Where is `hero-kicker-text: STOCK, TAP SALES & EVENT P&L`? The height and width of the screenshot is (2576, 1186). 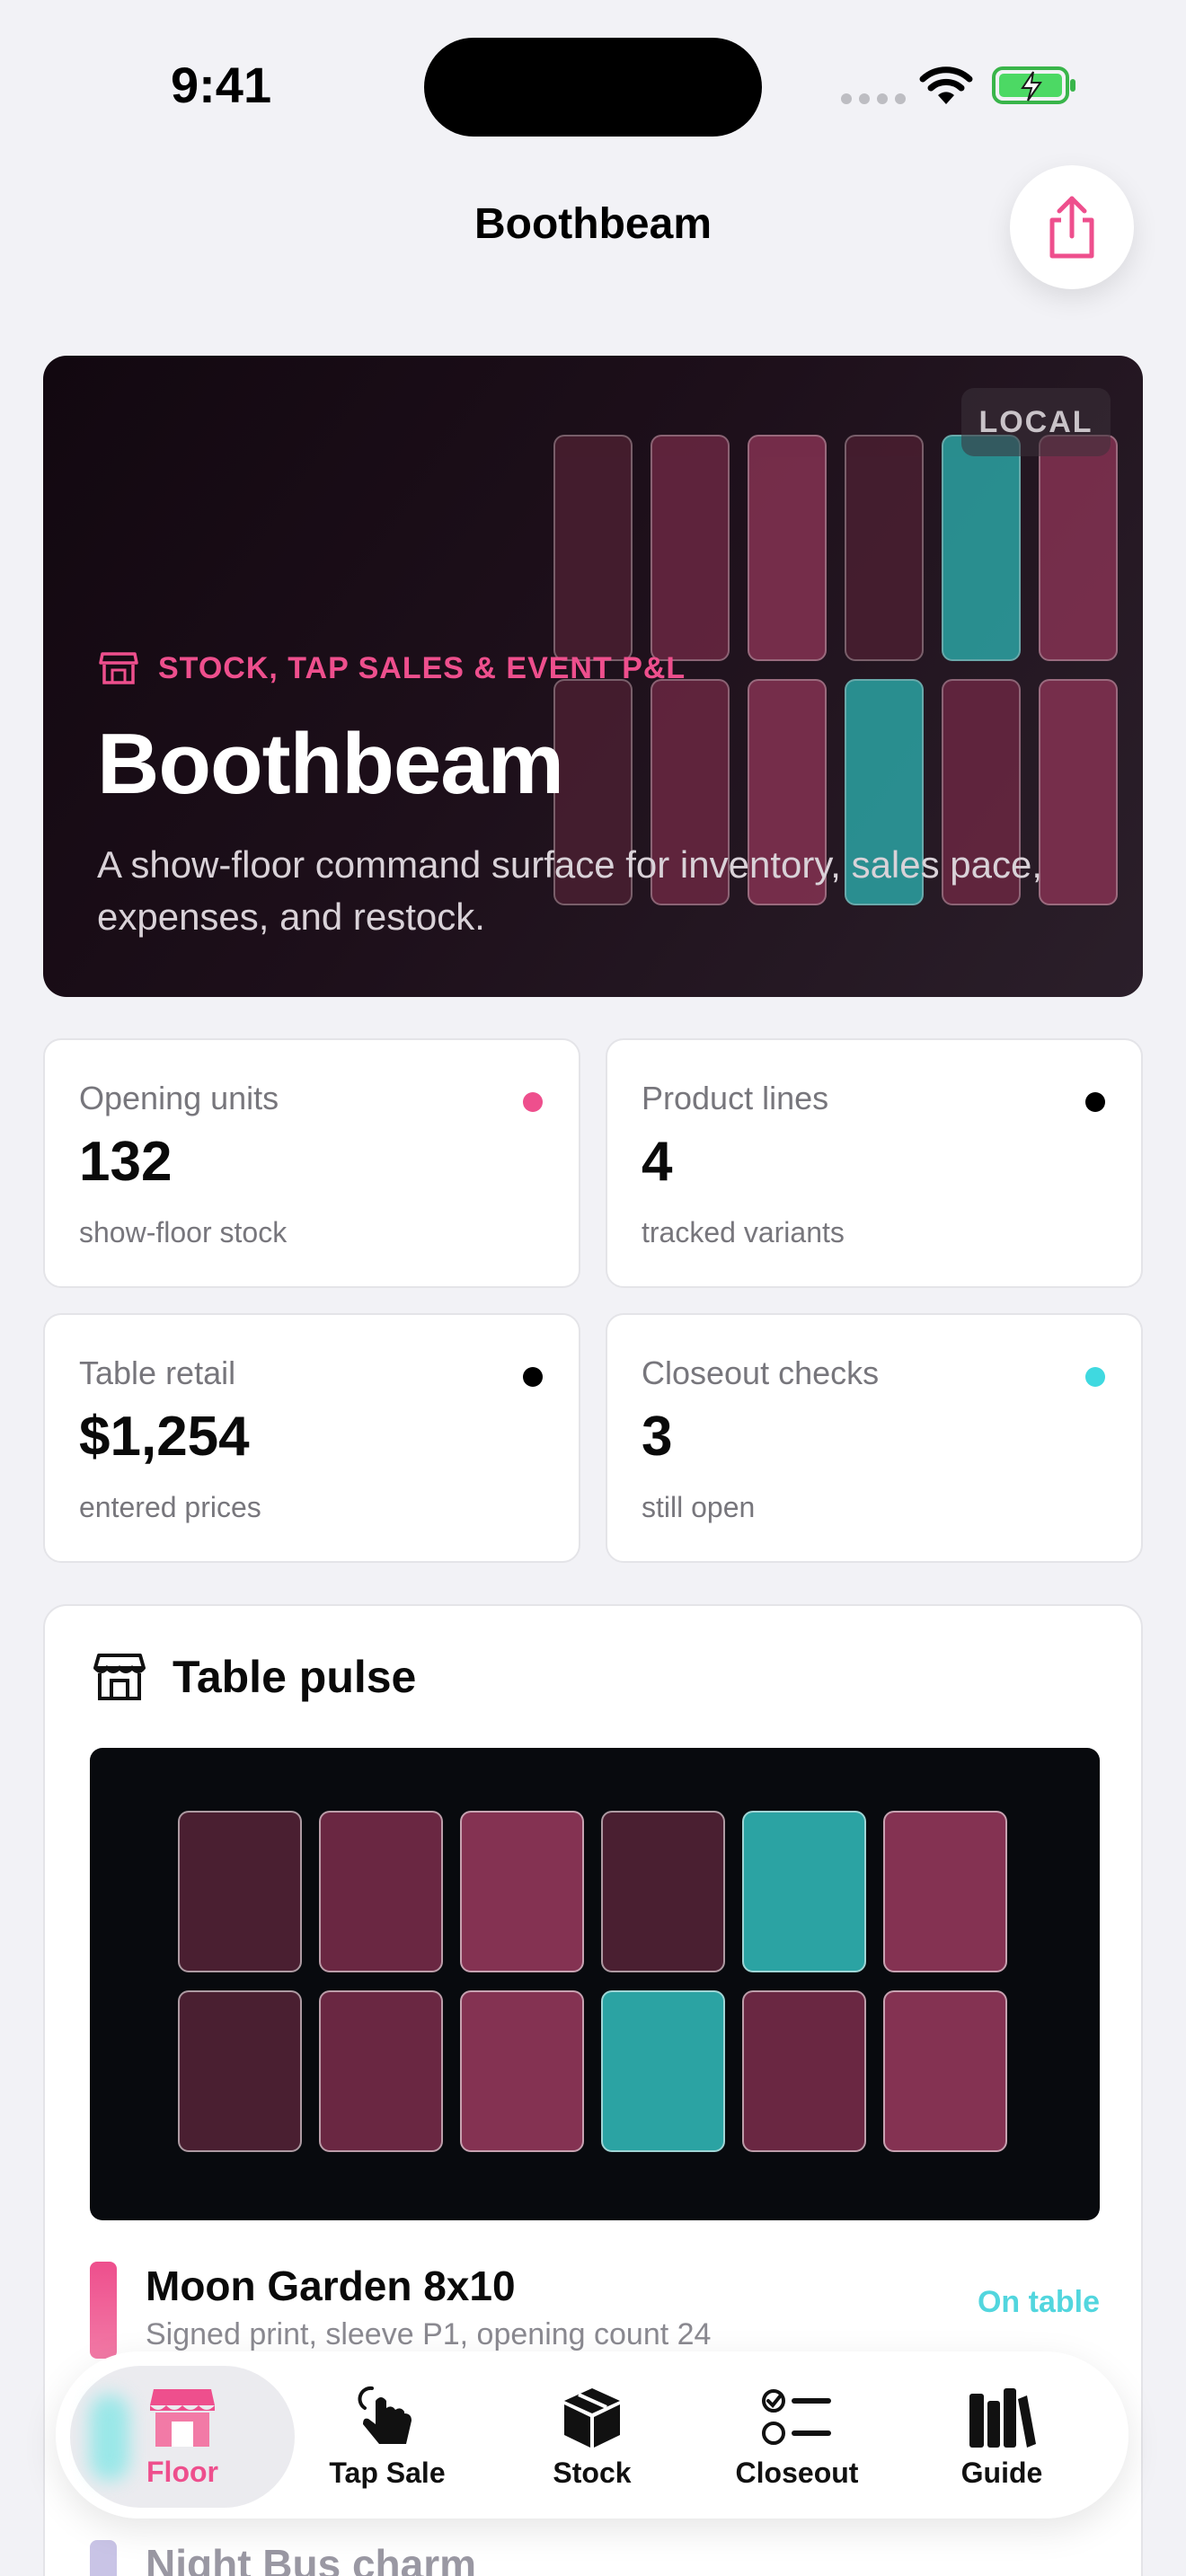
hero-kicker-text: STOCK, TAP SALES & EVENT P&L is located at coordinates (422, 667).